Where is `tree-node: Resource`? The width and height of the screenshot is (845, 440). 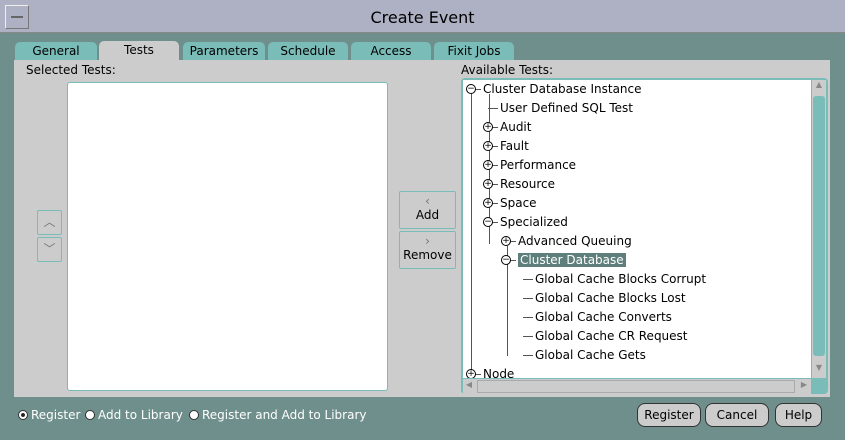 tree-node: Resource is located at coordinates (527, 184).